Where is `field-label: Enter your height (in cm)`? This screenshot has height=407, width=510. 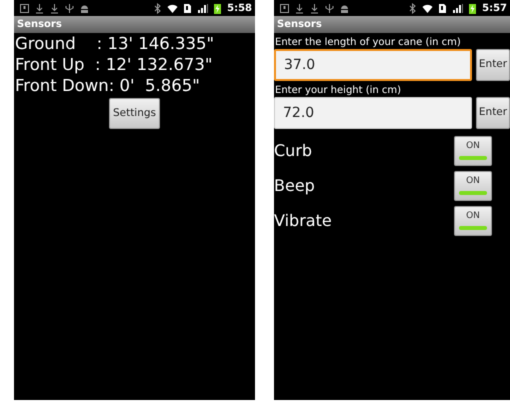 field-label: Enter your height (in cm) is located at coordinates (338, 91).